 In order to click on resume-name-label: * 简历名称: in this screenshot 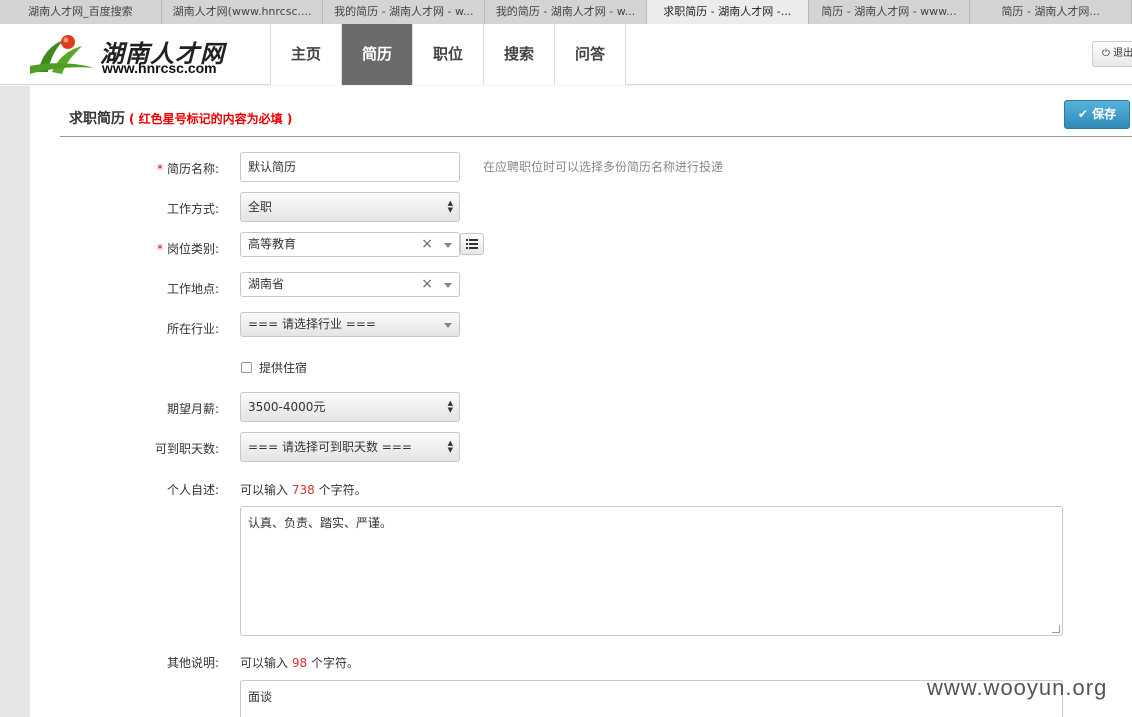, I will do `click(187, 169)`.